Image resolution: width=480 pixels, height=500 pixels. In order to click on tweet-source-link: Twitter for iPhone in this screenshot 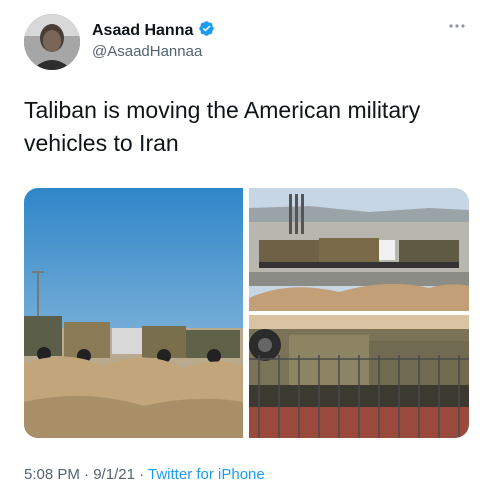, I will do `click(206, 474)`.